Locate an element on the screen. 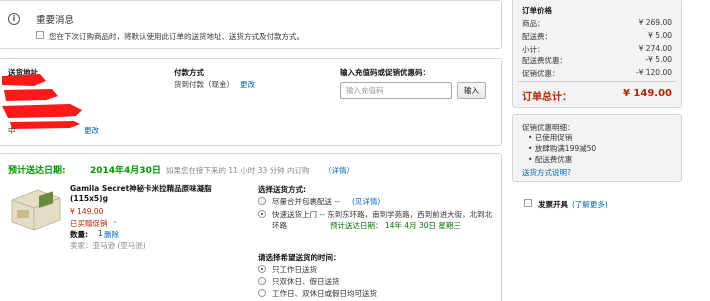 The image size is (710, 301). notice-title: 重要消息 is located at coordinates (55, 20).